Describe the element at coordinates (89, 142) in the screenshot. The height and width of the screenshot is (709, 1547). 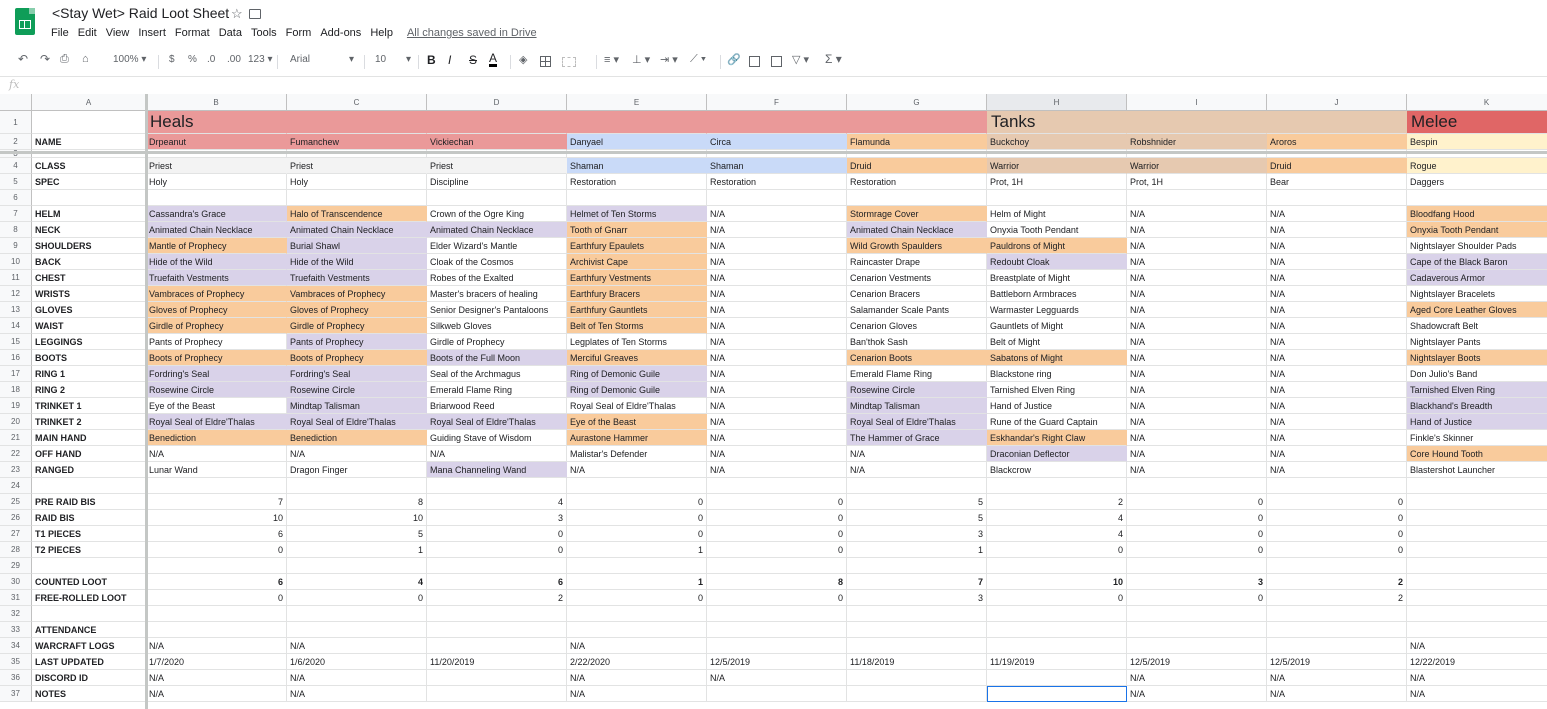
I see `row-label: NAME` at that location.